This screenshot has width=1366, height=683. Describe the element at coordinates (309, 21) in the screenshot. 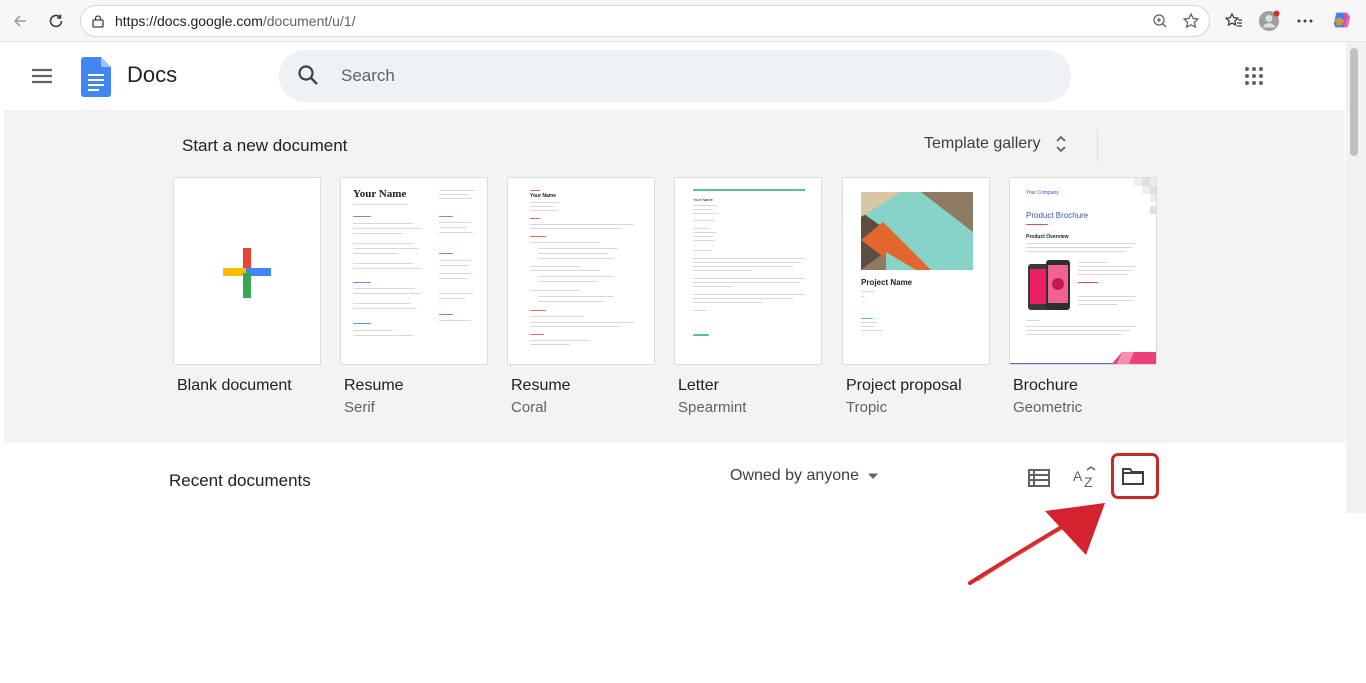

I see `url-path: /document/u/1/` at that location.